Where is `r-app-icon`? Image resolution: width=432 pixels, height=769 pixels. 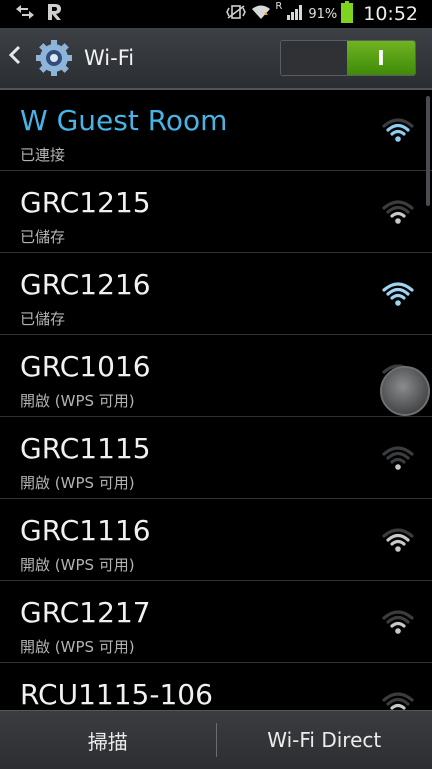
r-app-icon is located at coordinates (54, 14).